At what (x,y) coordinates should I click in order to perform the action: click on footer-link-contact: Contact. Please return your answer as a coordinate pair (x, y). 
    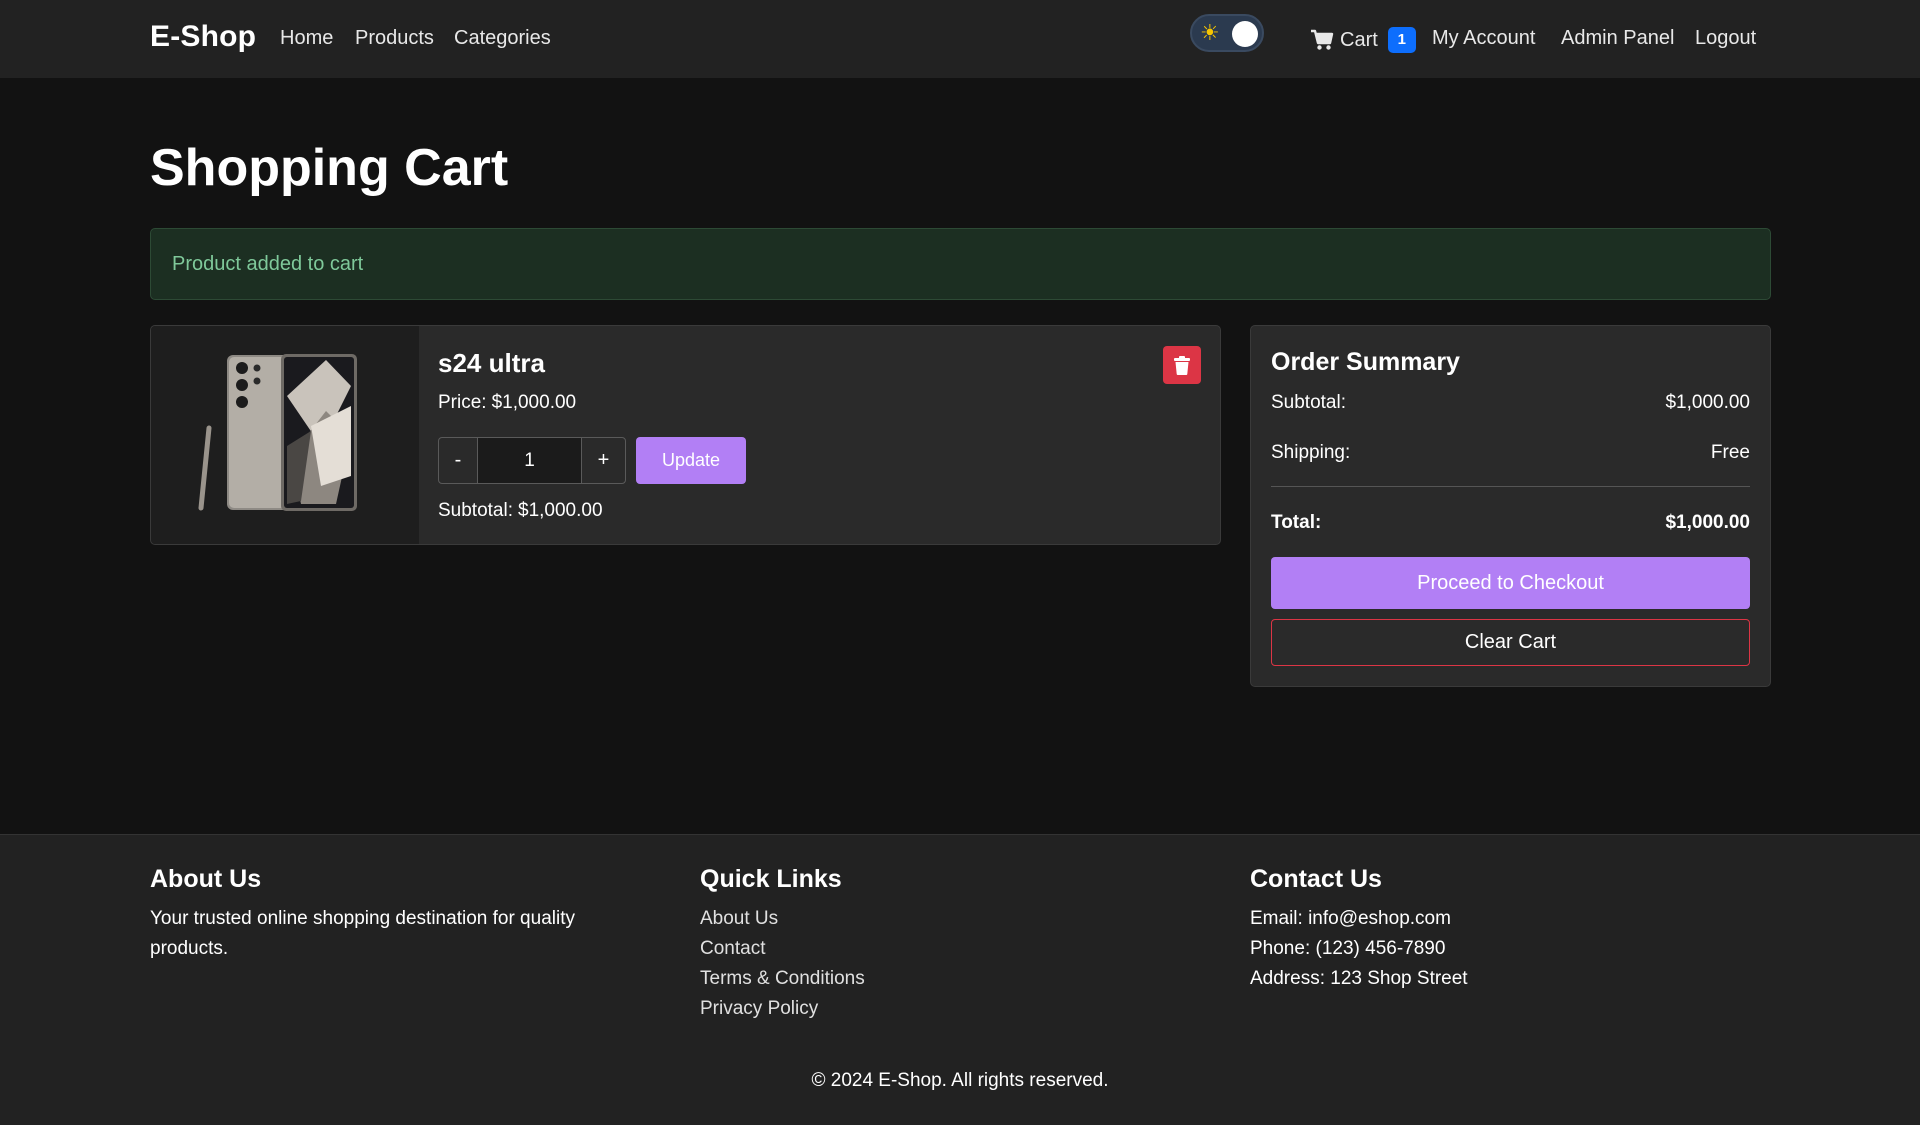
    Looking at the image, I should click on (950, 949).